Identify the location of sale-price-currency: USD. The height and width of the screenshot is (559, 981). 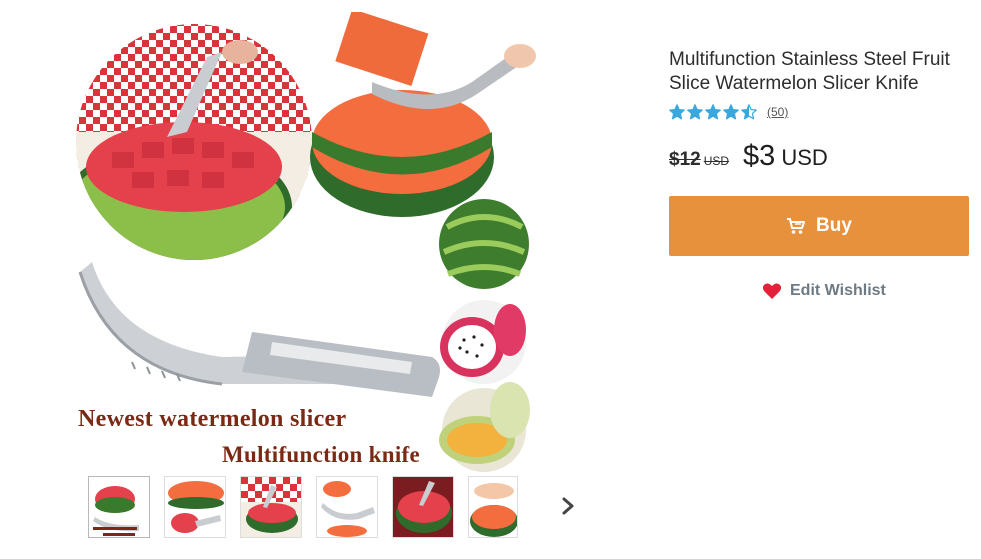
(804, 157).